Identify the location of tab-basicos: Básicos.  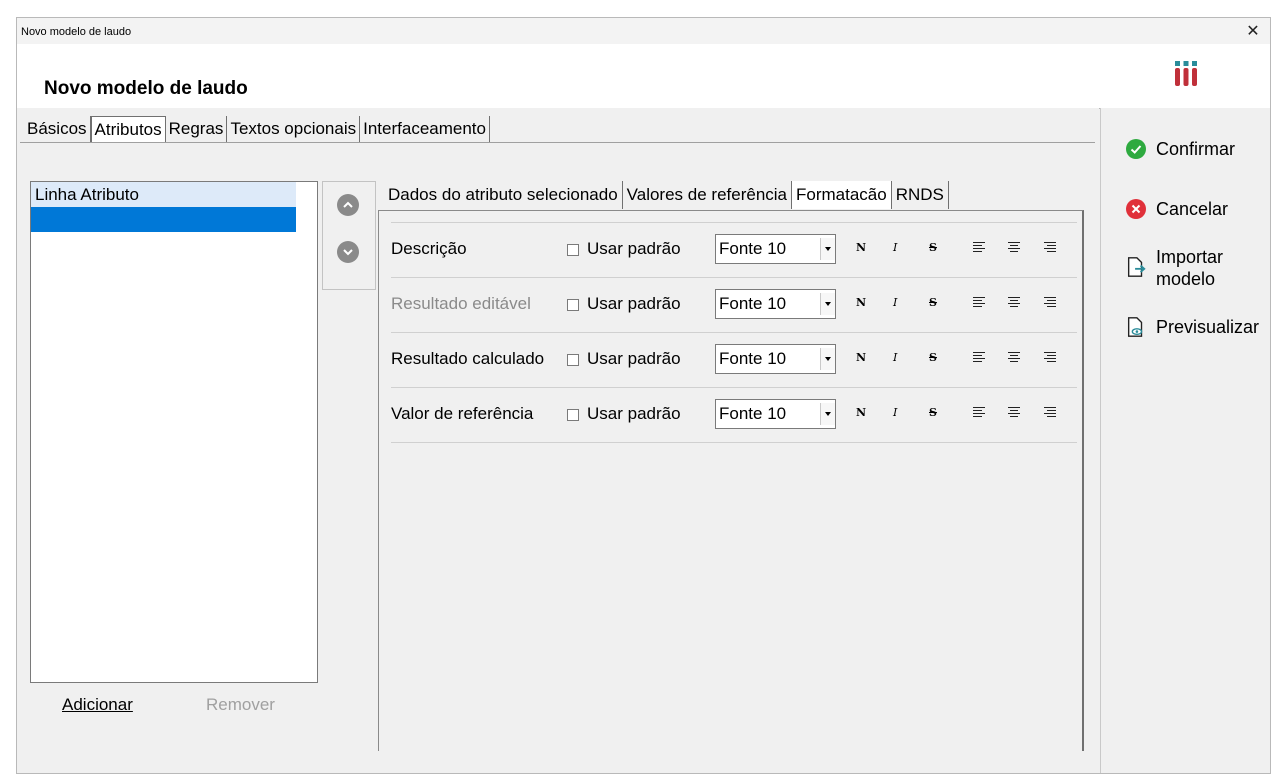
(57, 129).